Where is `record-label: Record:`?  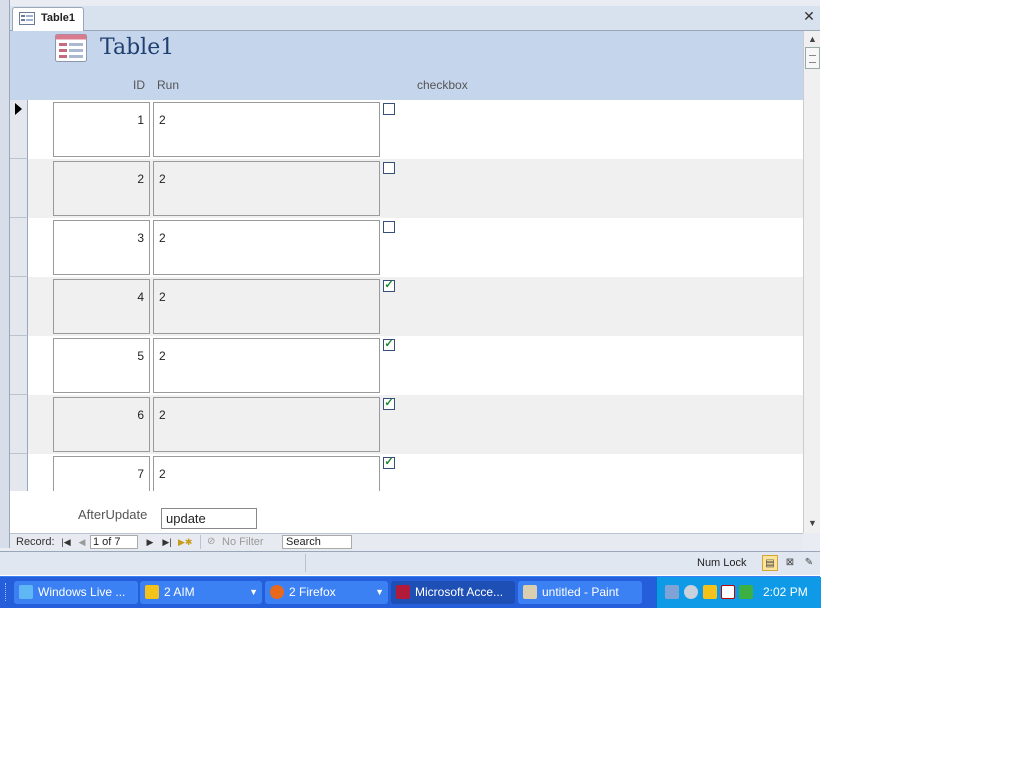
record-label: Record: is located at coordinates (35, 542).